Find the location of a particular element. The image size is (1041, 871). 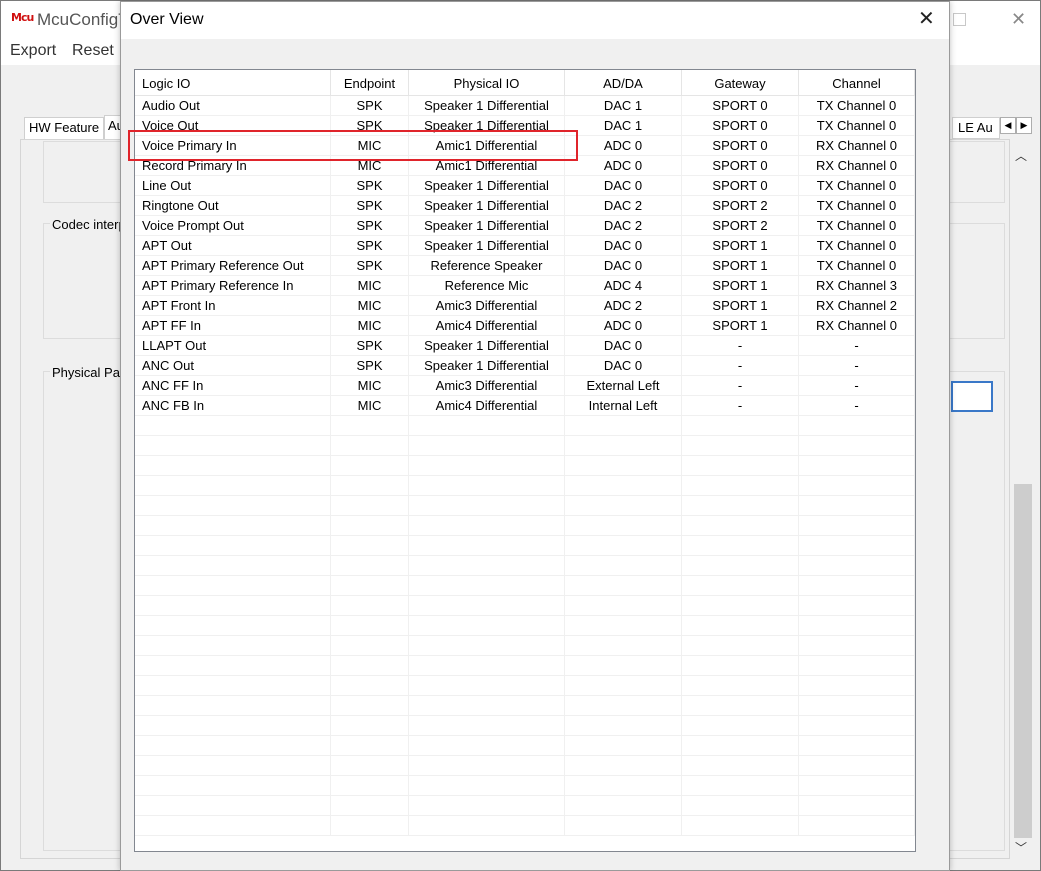

table-cell: Voice Primary In is located at coordinates (233, 146).